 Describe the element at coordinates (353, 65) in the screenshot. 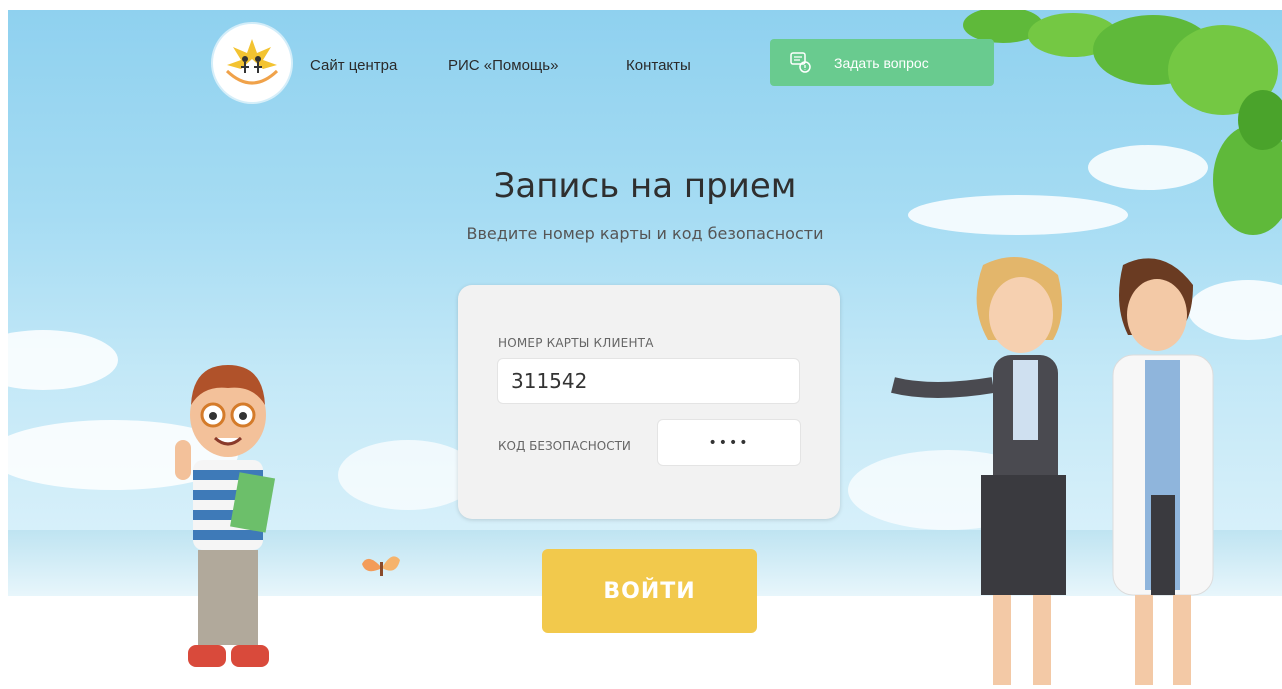

I see `nav-link-center-site: Сайт центра` at that location.